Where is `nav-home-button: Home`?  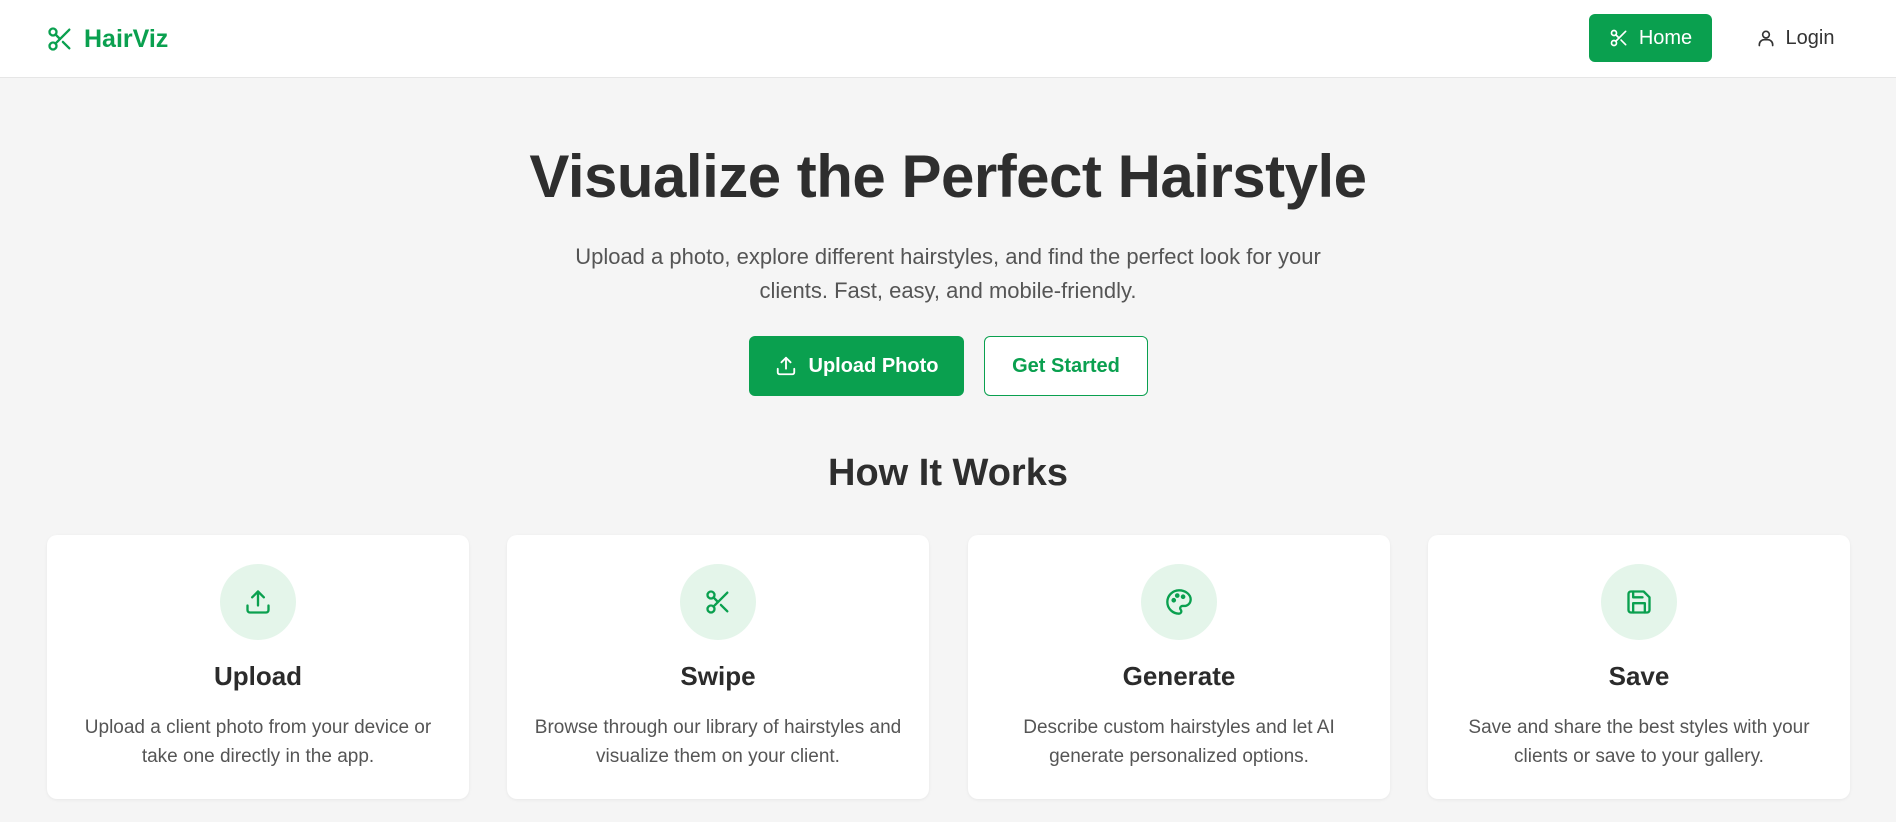 nav-home-button: Home is located at coordinates (1650, 38).